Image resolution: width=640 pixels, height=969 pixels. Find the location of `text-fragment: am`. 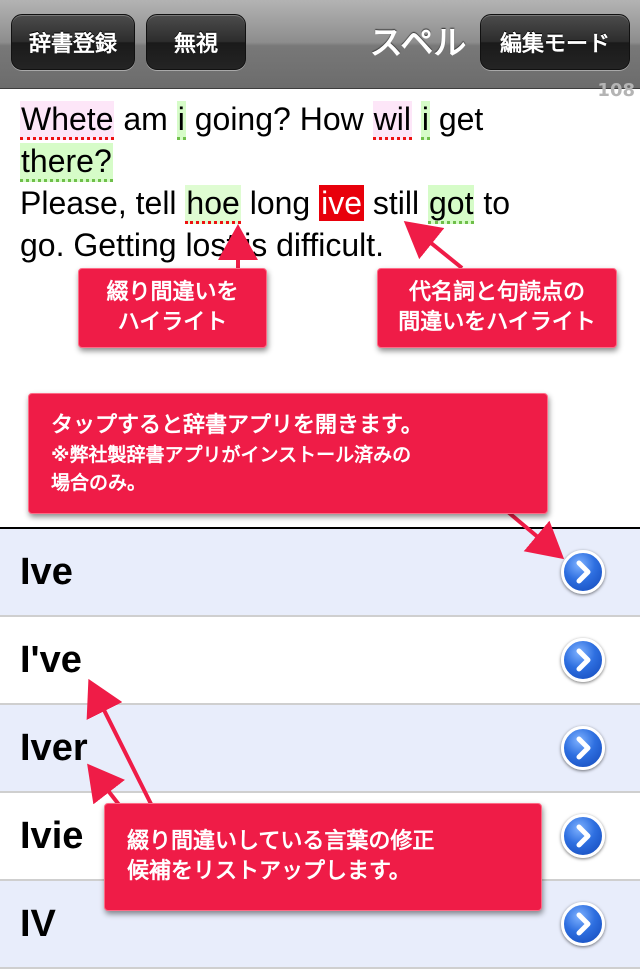

text-fragment: am is located at coordinates (145, 119).